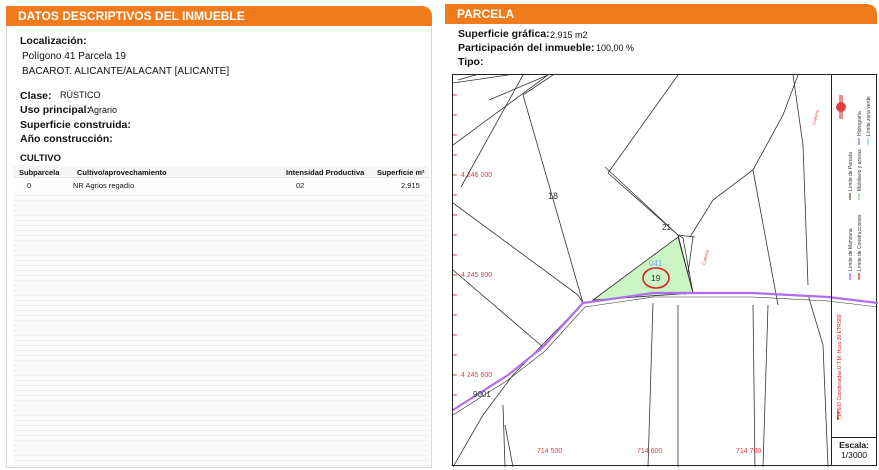 This screenshot has width=879, height=470. What do you see at coordinates (325, 172) in the screenshot?
I see `header-intensidad: Intensidad Productiva` at bounding box center [325, 172].